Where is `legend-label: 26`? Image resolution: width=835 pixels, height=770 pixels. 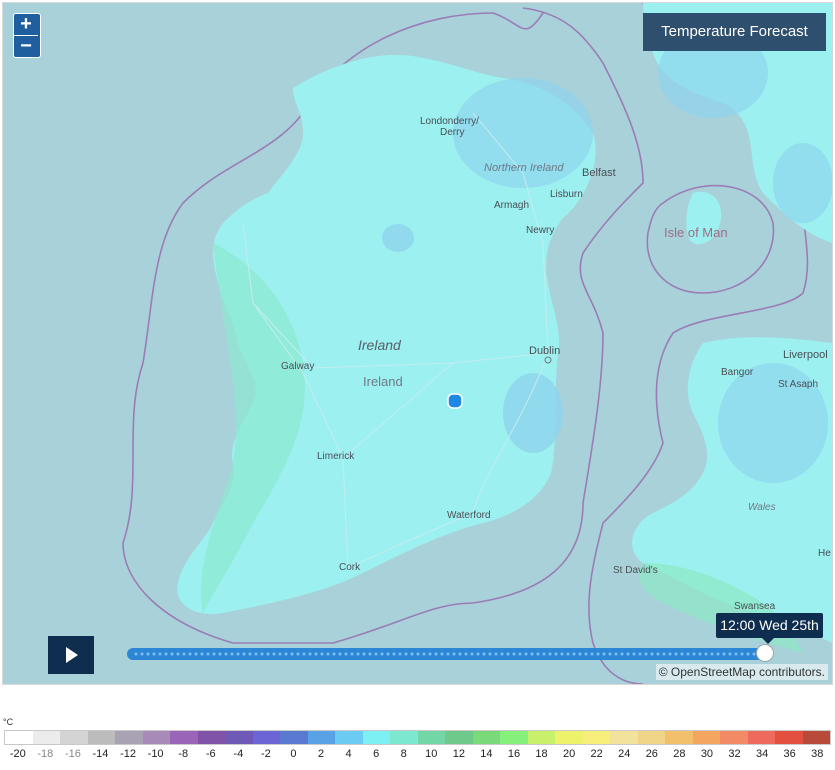 legend-label: 26 is located at coordinates (651, 754).